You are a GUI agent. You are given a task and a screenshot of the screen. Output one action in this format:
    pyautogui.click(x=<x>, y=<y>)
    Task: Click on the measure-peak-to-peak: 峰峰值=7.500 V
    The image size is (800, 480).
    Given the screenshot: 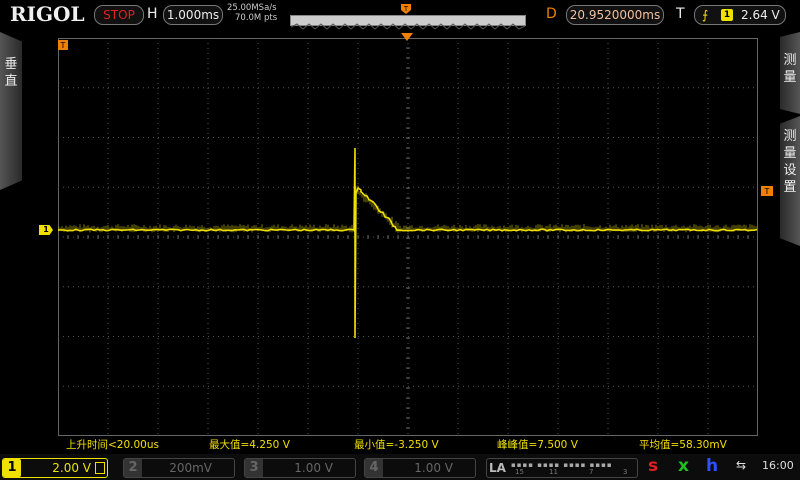 What is the action you would take?
    pyautogui.click(x=537, y=444)
    